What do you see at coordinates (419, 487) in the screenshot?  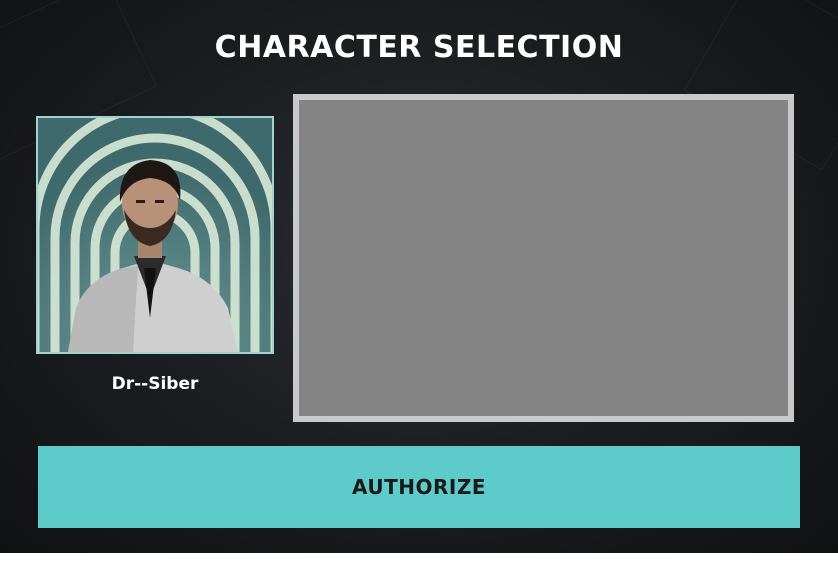 I see `authorize-button: AUTHORIZE` at bounding box center [419, 487].